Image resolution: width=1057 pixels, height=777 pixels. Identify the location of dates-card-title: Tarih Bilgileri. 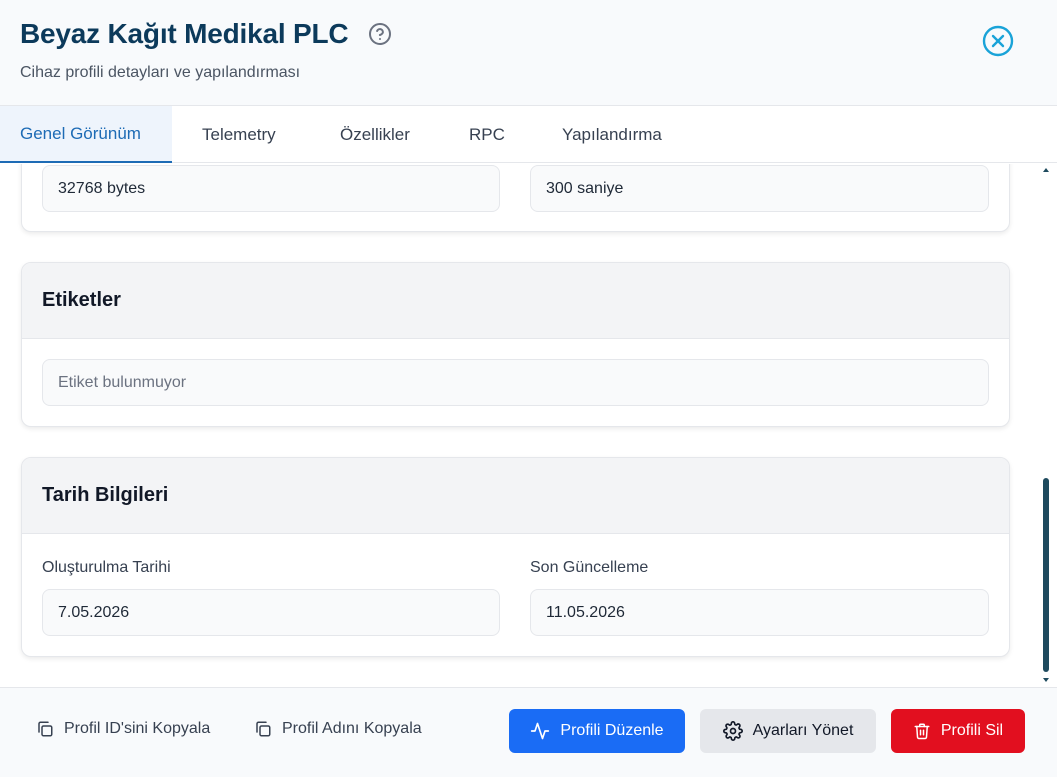
(105, 495).